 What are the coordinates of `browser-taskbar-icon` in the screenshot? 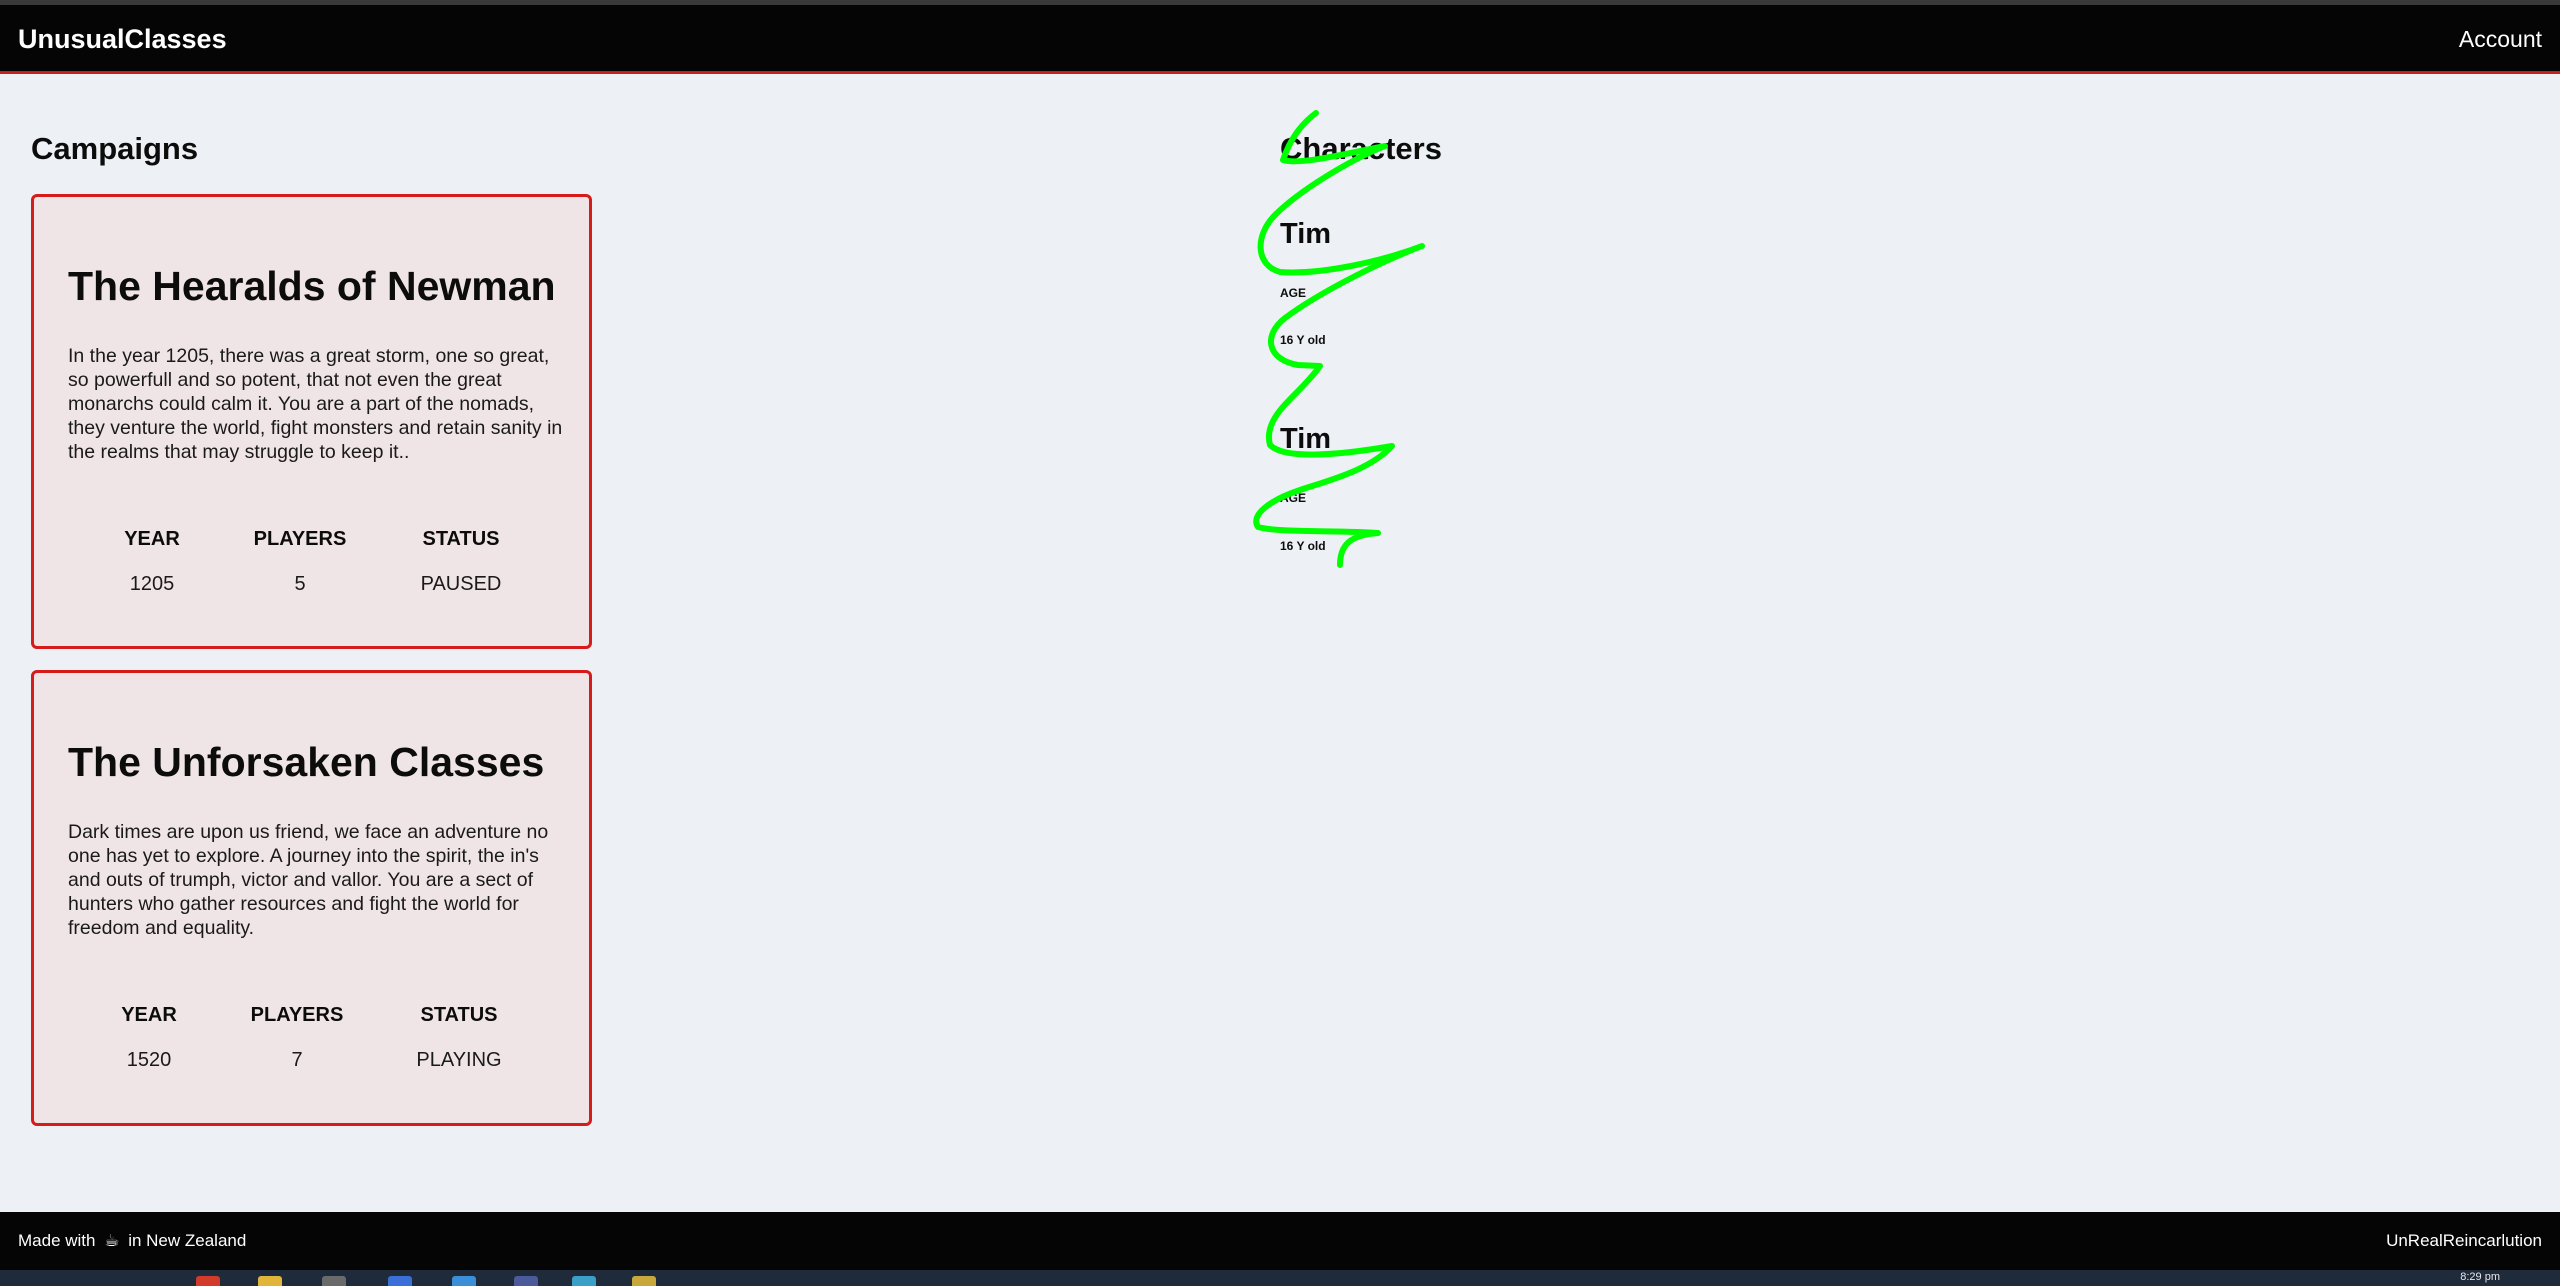 It's located at (208, 1281).